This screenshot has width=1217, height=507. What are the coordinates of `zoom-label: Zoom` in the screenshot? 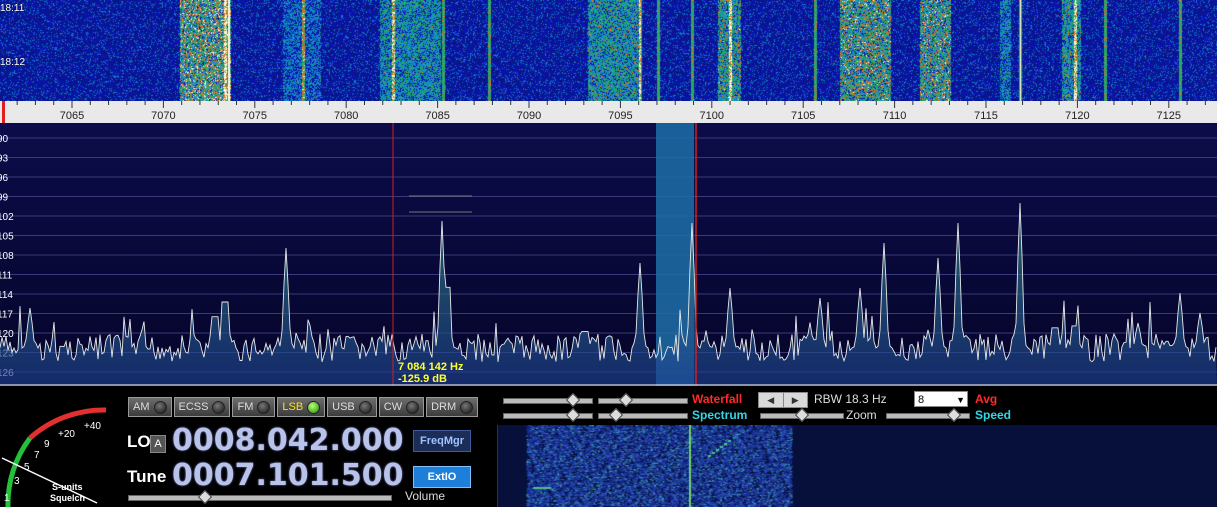 It's located at (861, 415).